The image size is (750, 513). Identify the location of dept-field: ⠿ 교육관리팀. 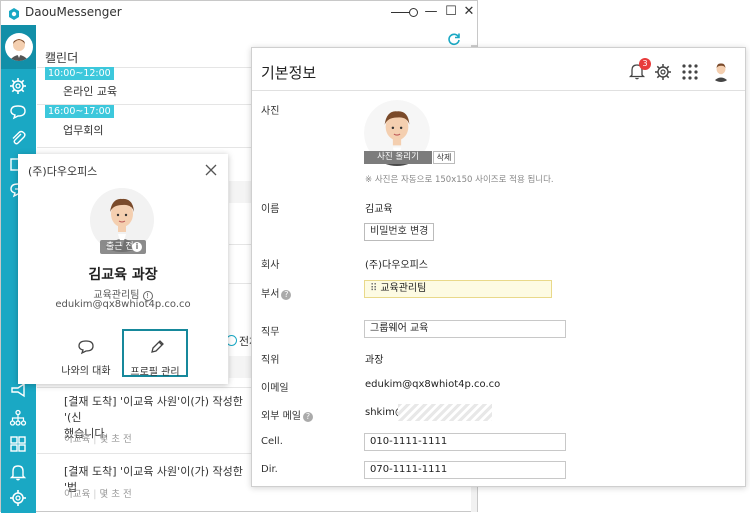
(458, 289).